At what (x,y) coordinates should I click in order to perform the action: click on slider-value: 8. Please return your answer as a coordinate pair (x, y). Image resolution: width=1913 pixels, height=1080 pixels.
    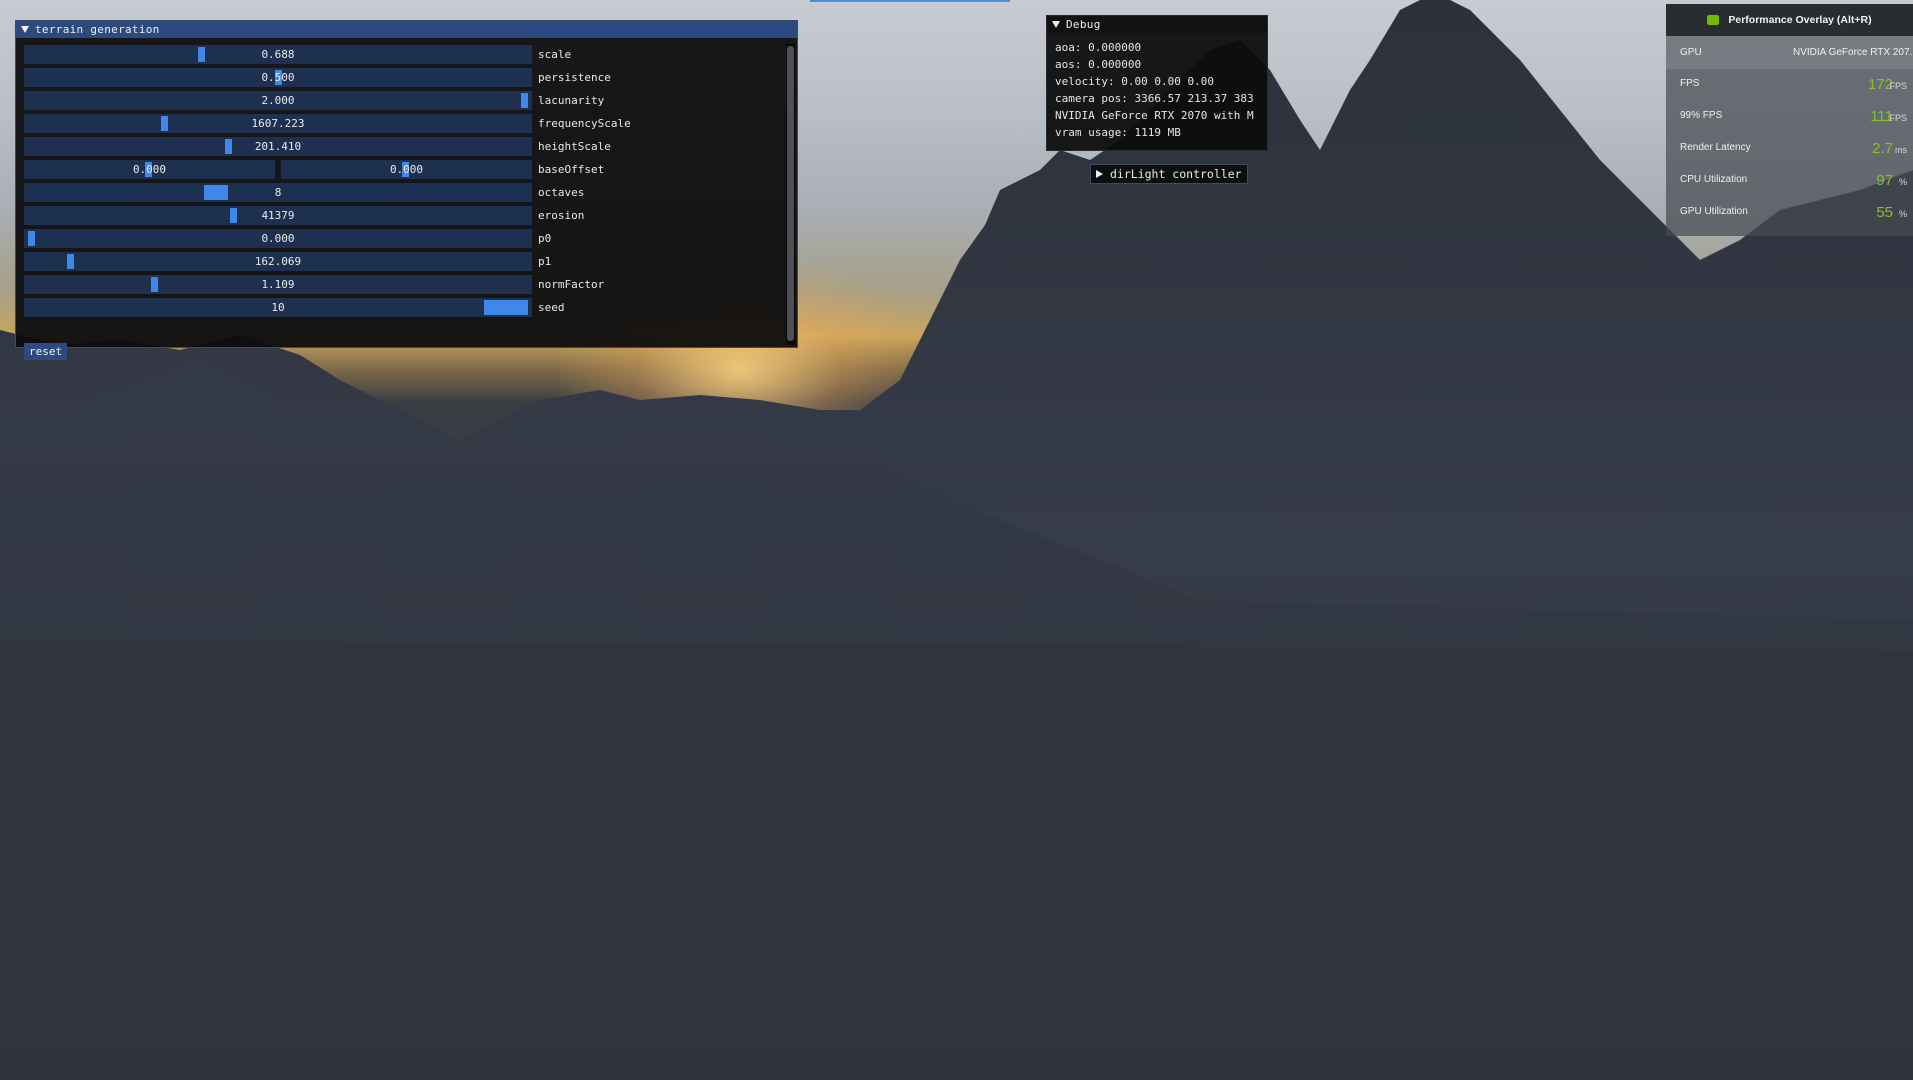
    Looking at the image, I should click on (278, 192).